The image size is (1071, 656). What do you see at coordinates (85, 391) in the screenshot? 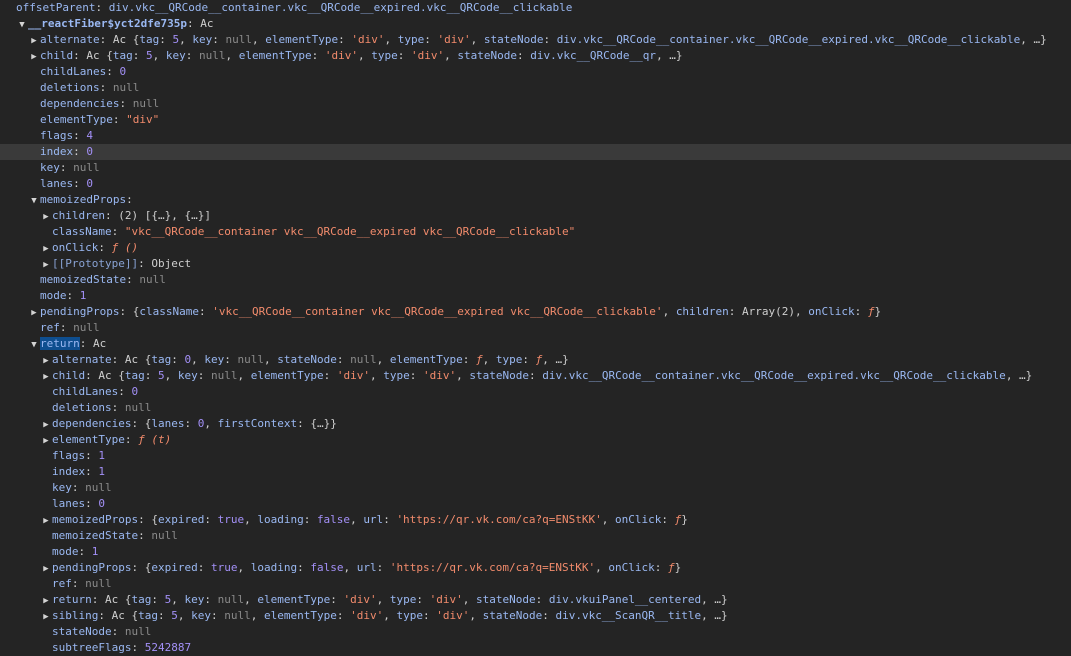
I see `property-key: childLanes` at bounding box center [85, 391].